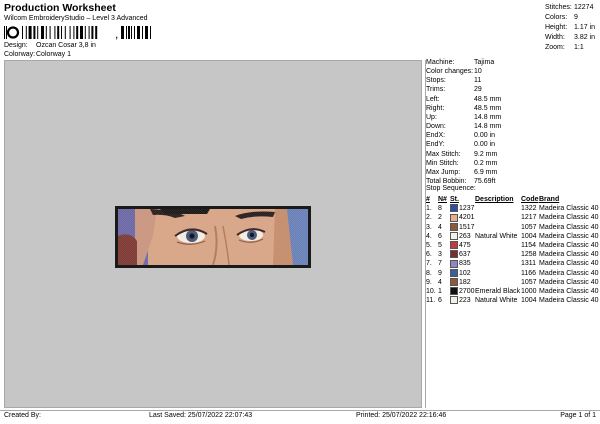  What do you see at coordinates (478, 72) in the screenshot?
I see `machine-info-value: 10` at bounding box center [478, 72].